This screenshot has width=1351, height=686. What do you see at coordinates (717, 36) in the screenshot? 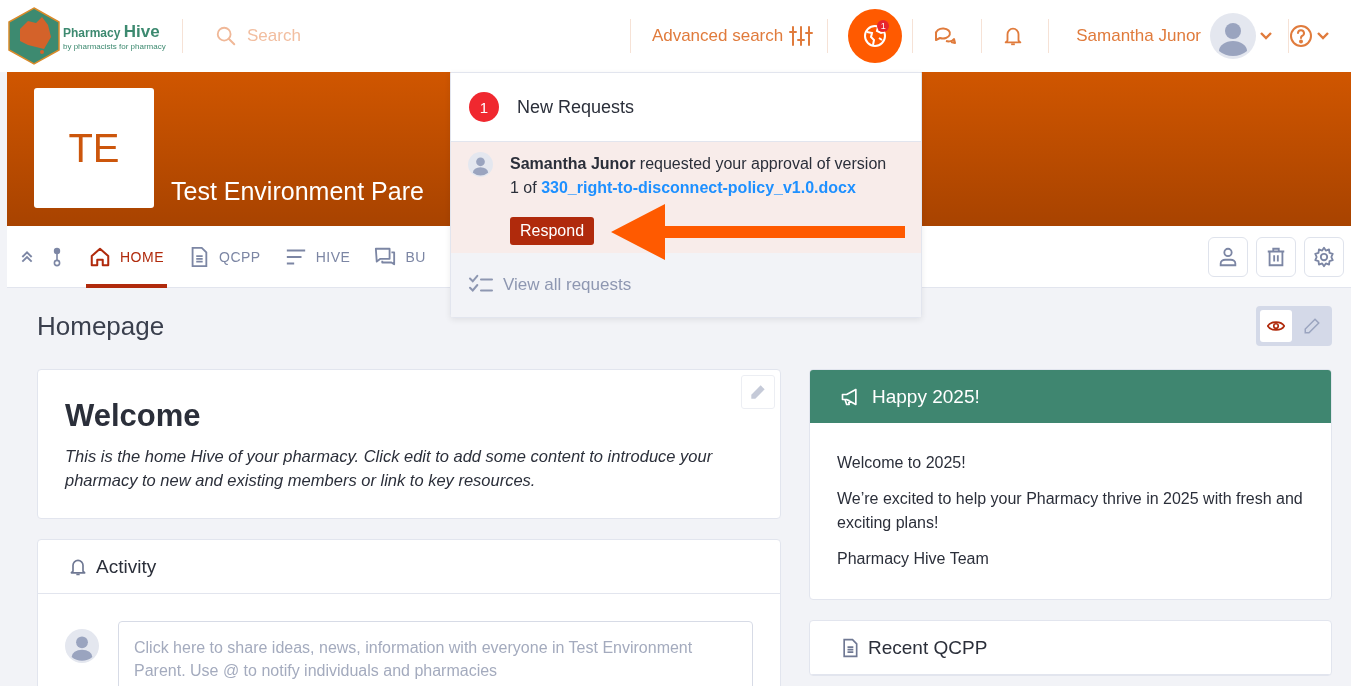
I see `advanced-search-link: Advanced search` at bounding box center [717, 36].